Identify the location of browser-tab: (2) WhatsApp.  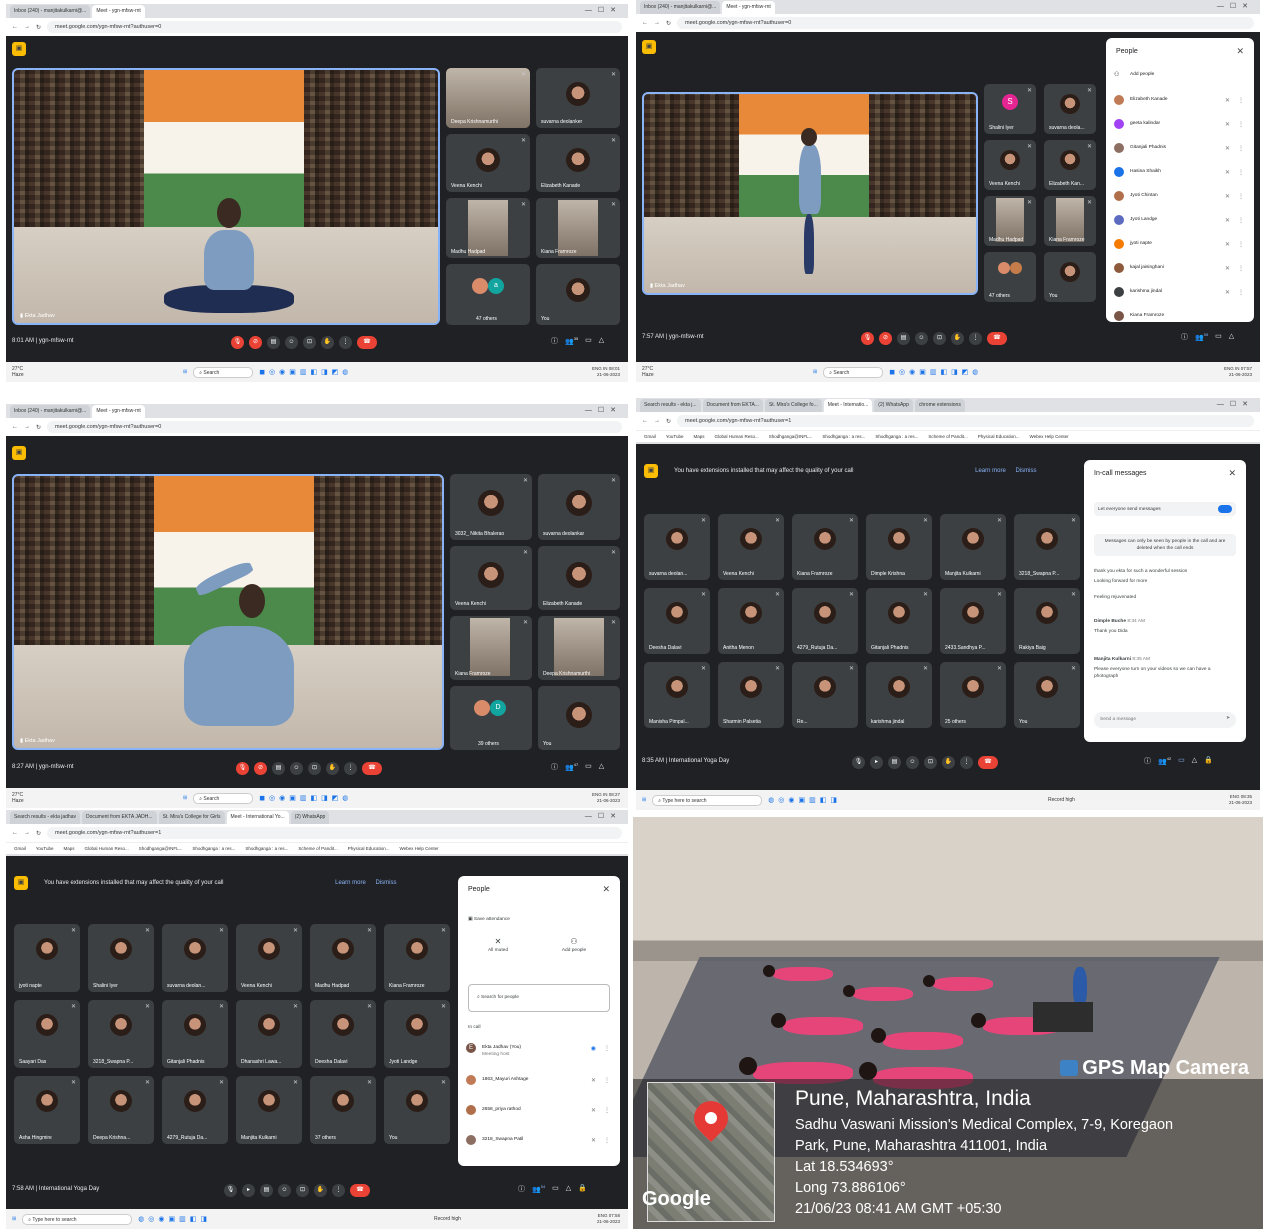
(310, 817).